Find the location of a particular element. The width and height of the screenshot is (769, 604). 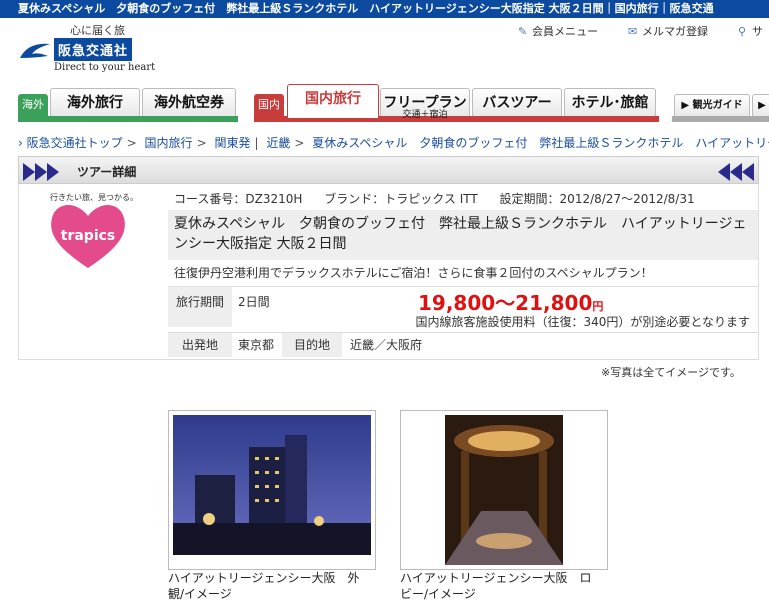

price: 19,800〜21,800円 is located at coordinates (511, 303).